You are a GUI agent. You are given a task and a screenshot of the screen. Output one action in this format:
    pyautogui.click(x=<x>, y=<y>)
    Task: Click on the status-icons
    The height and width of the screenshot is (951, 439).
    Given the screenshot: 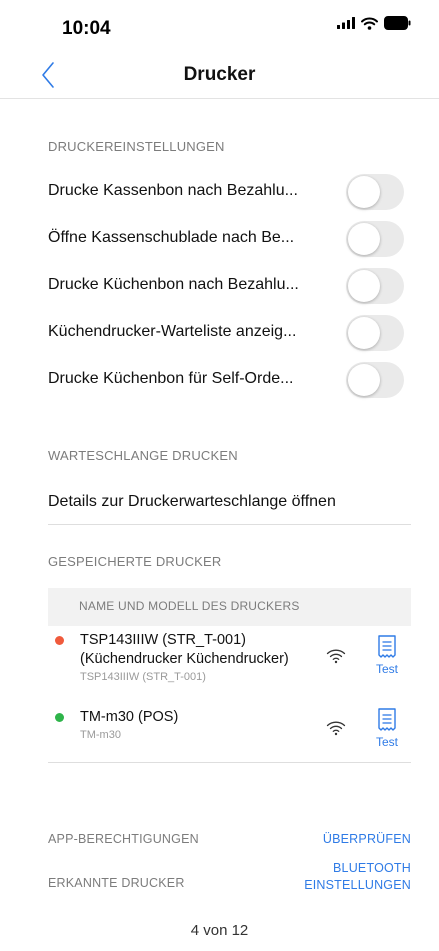 What is the action you would take?
    pyautogui.click(x=374, y=23)
    